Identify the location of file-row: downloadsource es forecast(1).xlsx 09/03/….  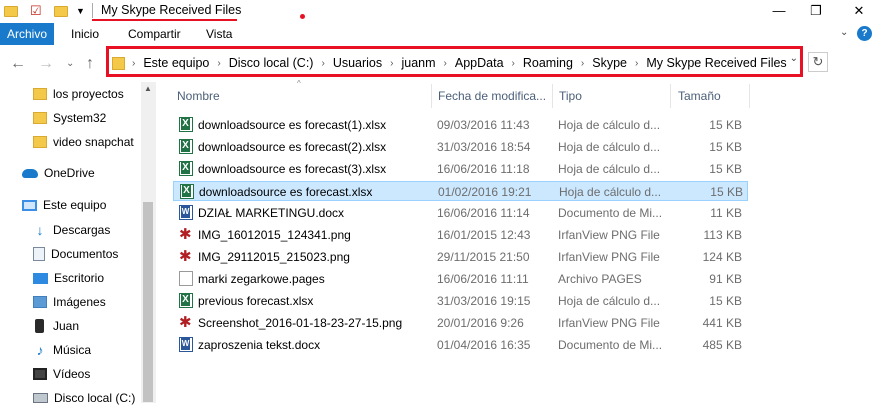
(460, 125).